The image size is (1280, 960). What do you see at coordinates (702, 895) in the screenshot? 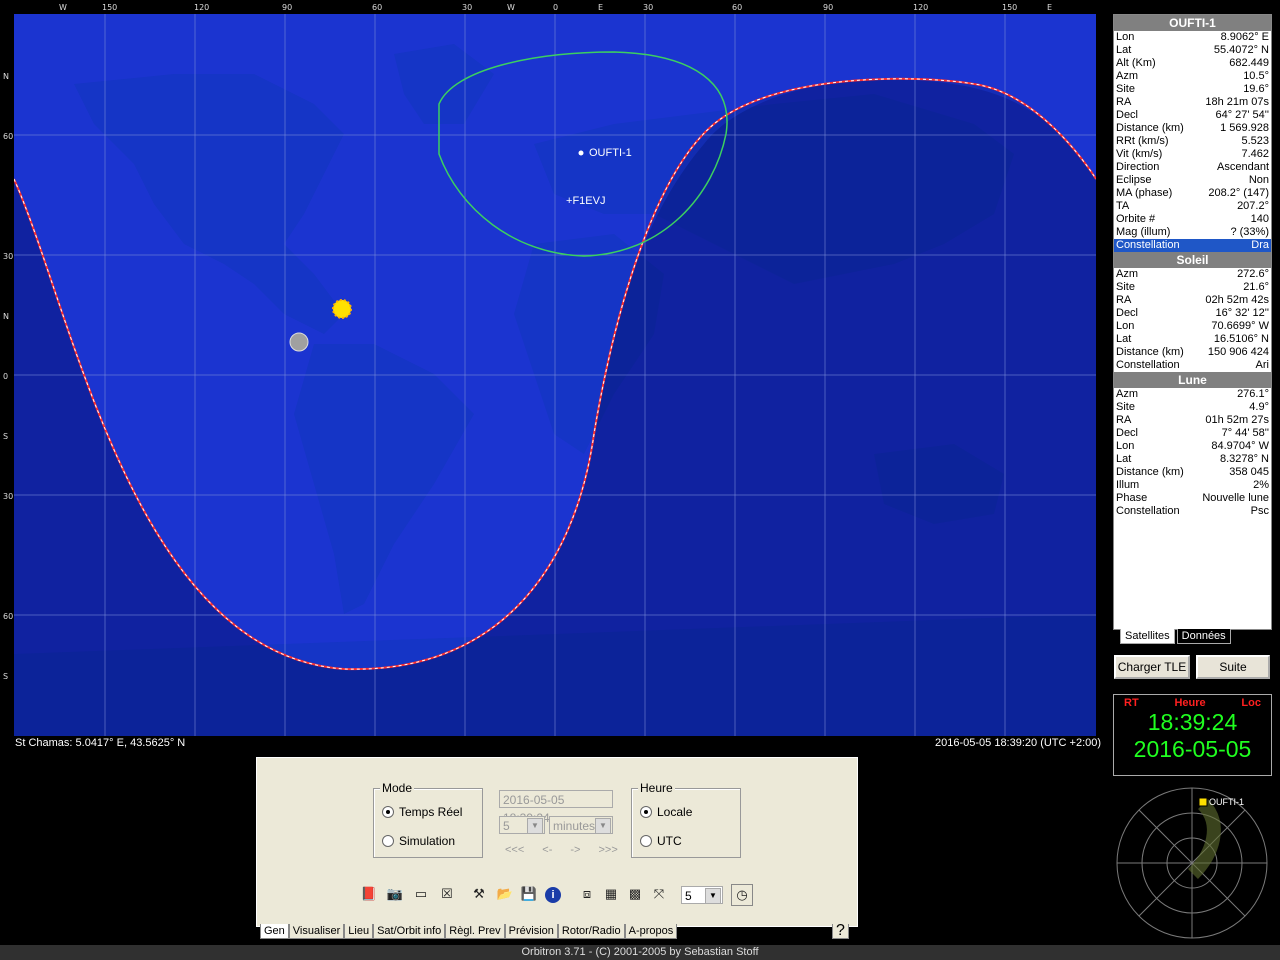
I see `refresh-select: 5 ▼` at bounding box center [702, 895].